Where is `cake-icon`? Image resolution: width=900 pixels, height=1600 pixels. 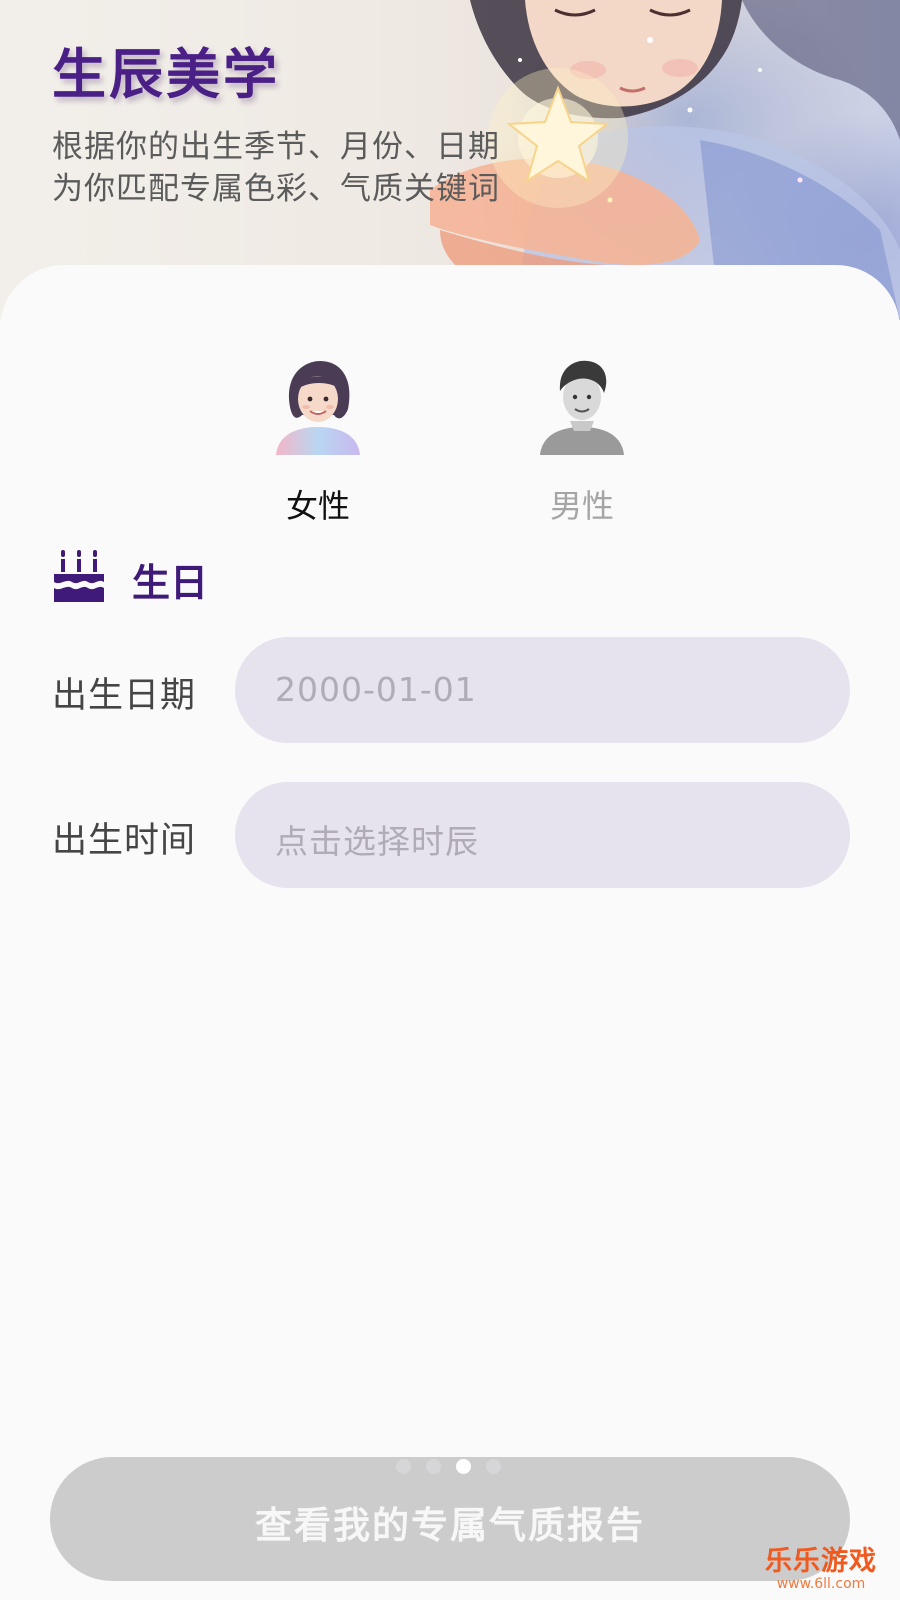 cake-icon is located at coordinates (79, 576).